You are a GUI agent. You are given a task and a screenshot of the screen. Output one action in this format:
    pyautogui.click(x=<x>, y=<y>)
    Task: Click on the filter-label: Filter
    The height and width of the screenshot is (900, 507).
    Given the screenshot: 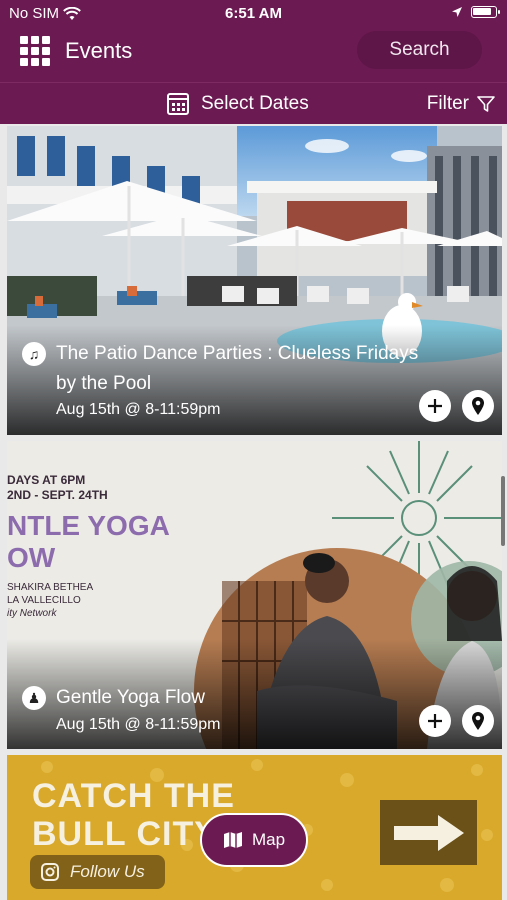 What is the action you would take?
    pyautogui.click(x=447, y=103)
    